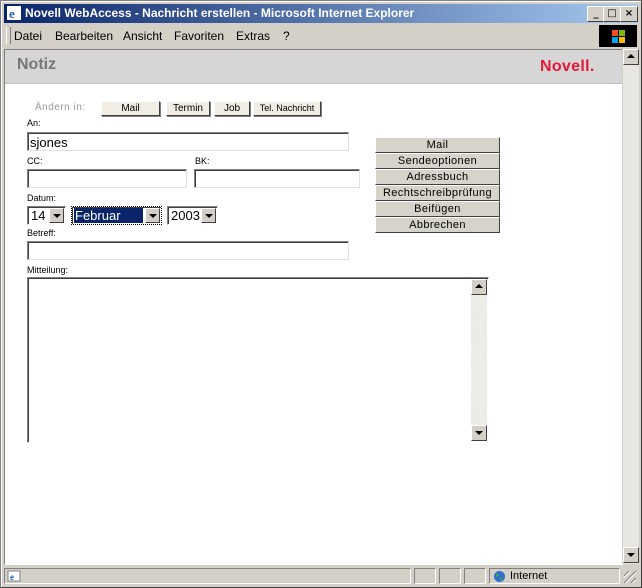 This screenshot has height=588, width=642. I want to click on to-label: An:, so click(34, 123).